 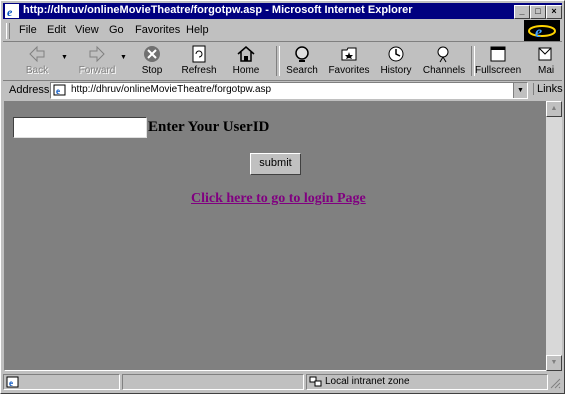 What do you see at coordinates (213, 382) in the screenshot?
I see `status-progress-pane` at bounding box center [213, 382].